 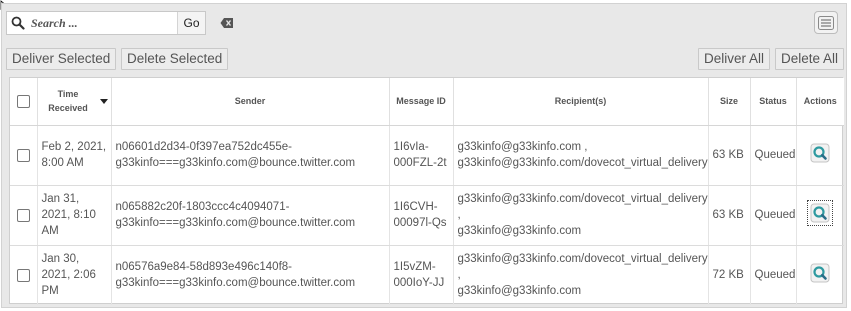 What do you see at coordinates (522, 147) in the screenshot?
I see `recipient-line: g33kinfo@g33kinfo.com ,` at bounding box center [522, 147].